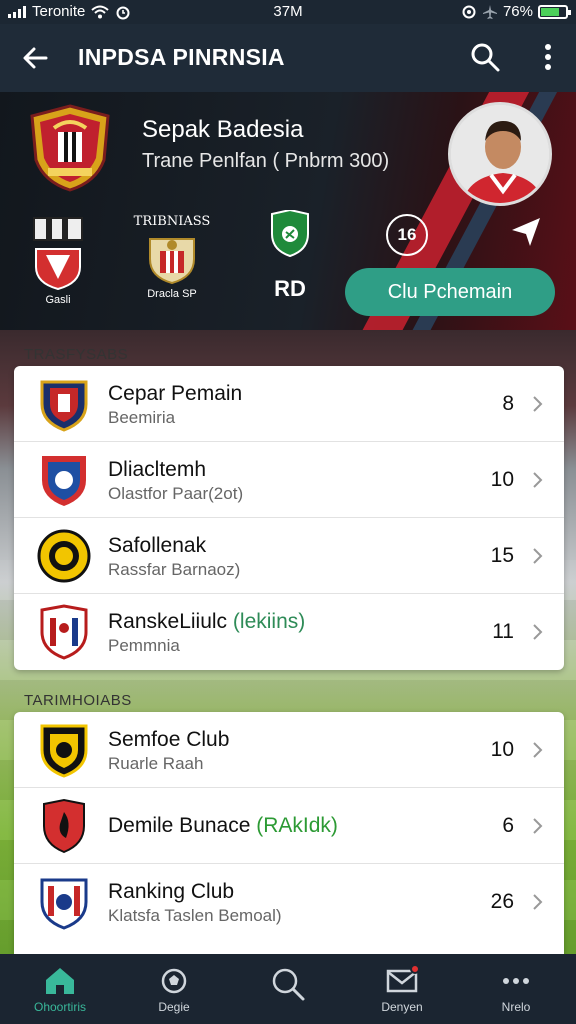  I want to click on battery-icon, so click(554, 11).